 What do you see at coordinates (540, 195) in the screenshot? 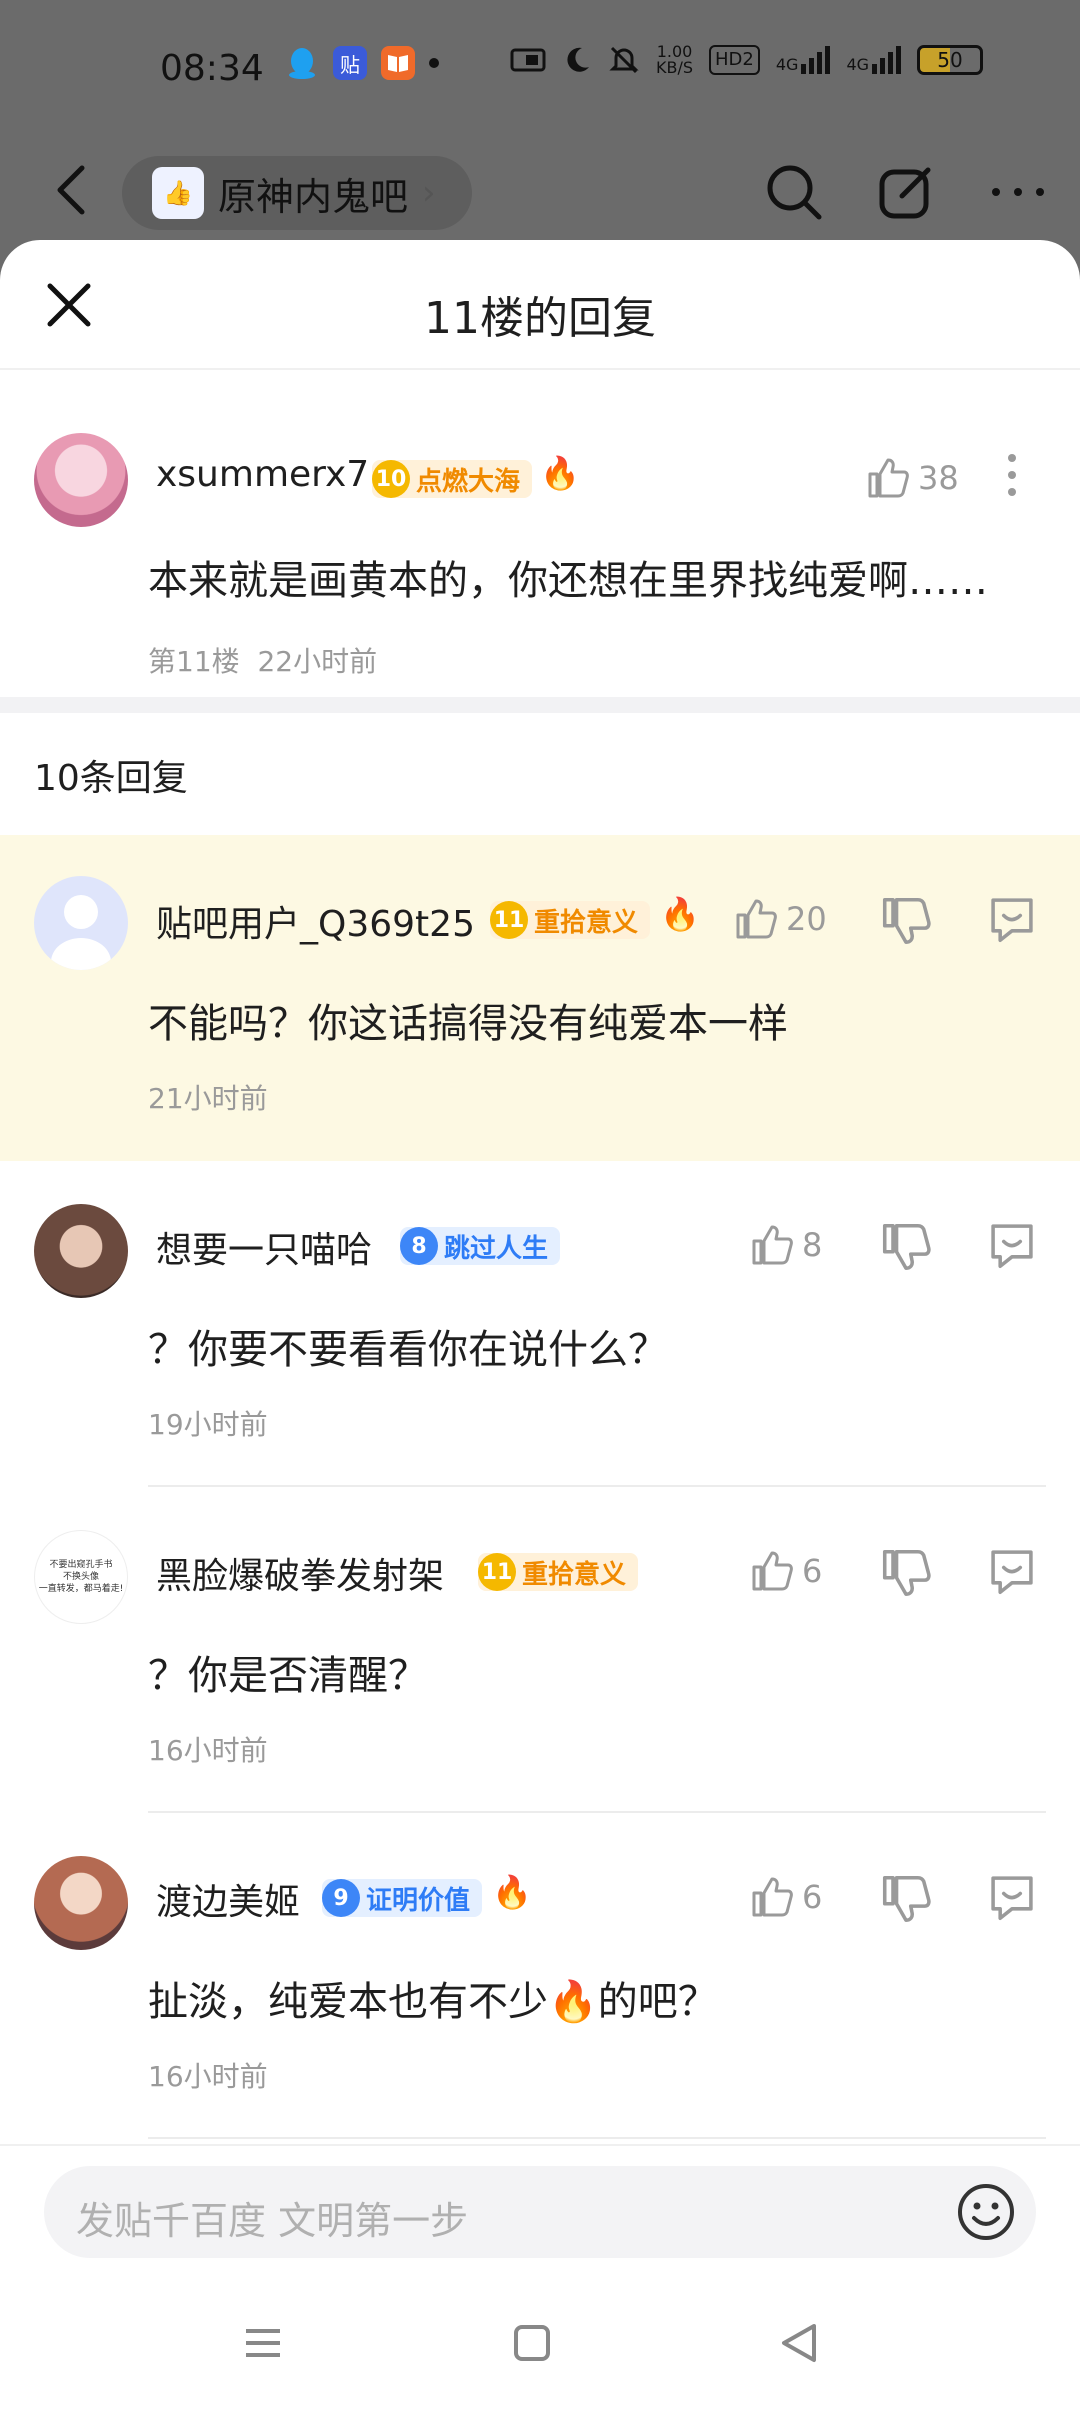
I see `top-nav: 👍 原神内鬼吧 ›` at bounding box center [540, 195].